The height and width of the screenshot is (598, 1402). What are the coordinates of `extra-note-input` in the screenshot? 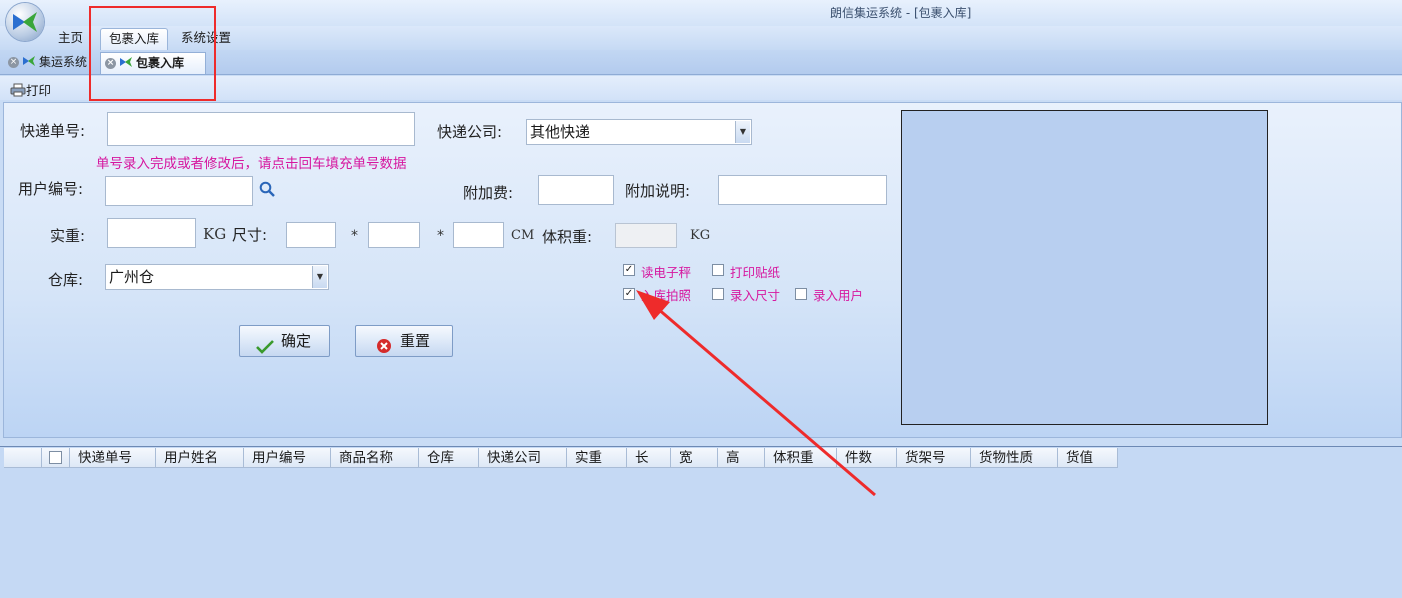 It's located at (802, 190).